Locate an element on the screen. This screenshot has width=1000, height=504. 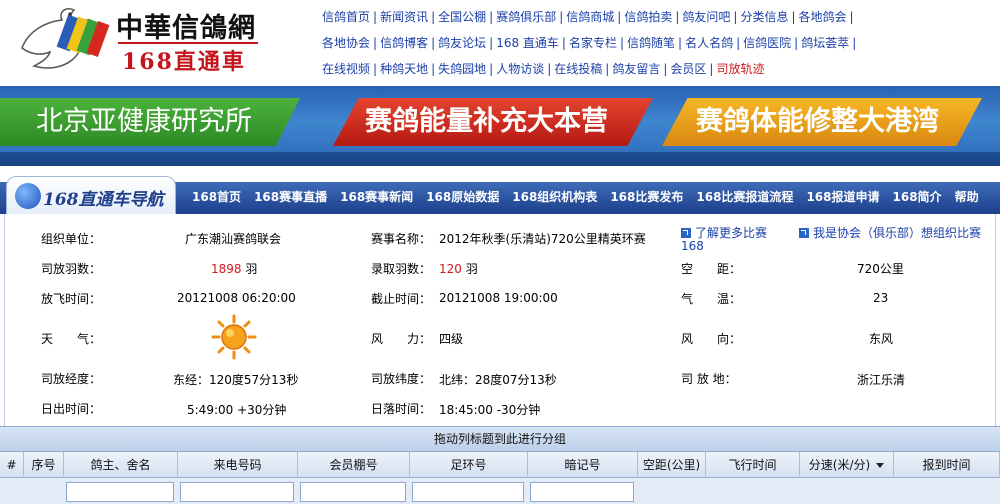
sort-dropdown-icon is located at coordinates (880, 465).